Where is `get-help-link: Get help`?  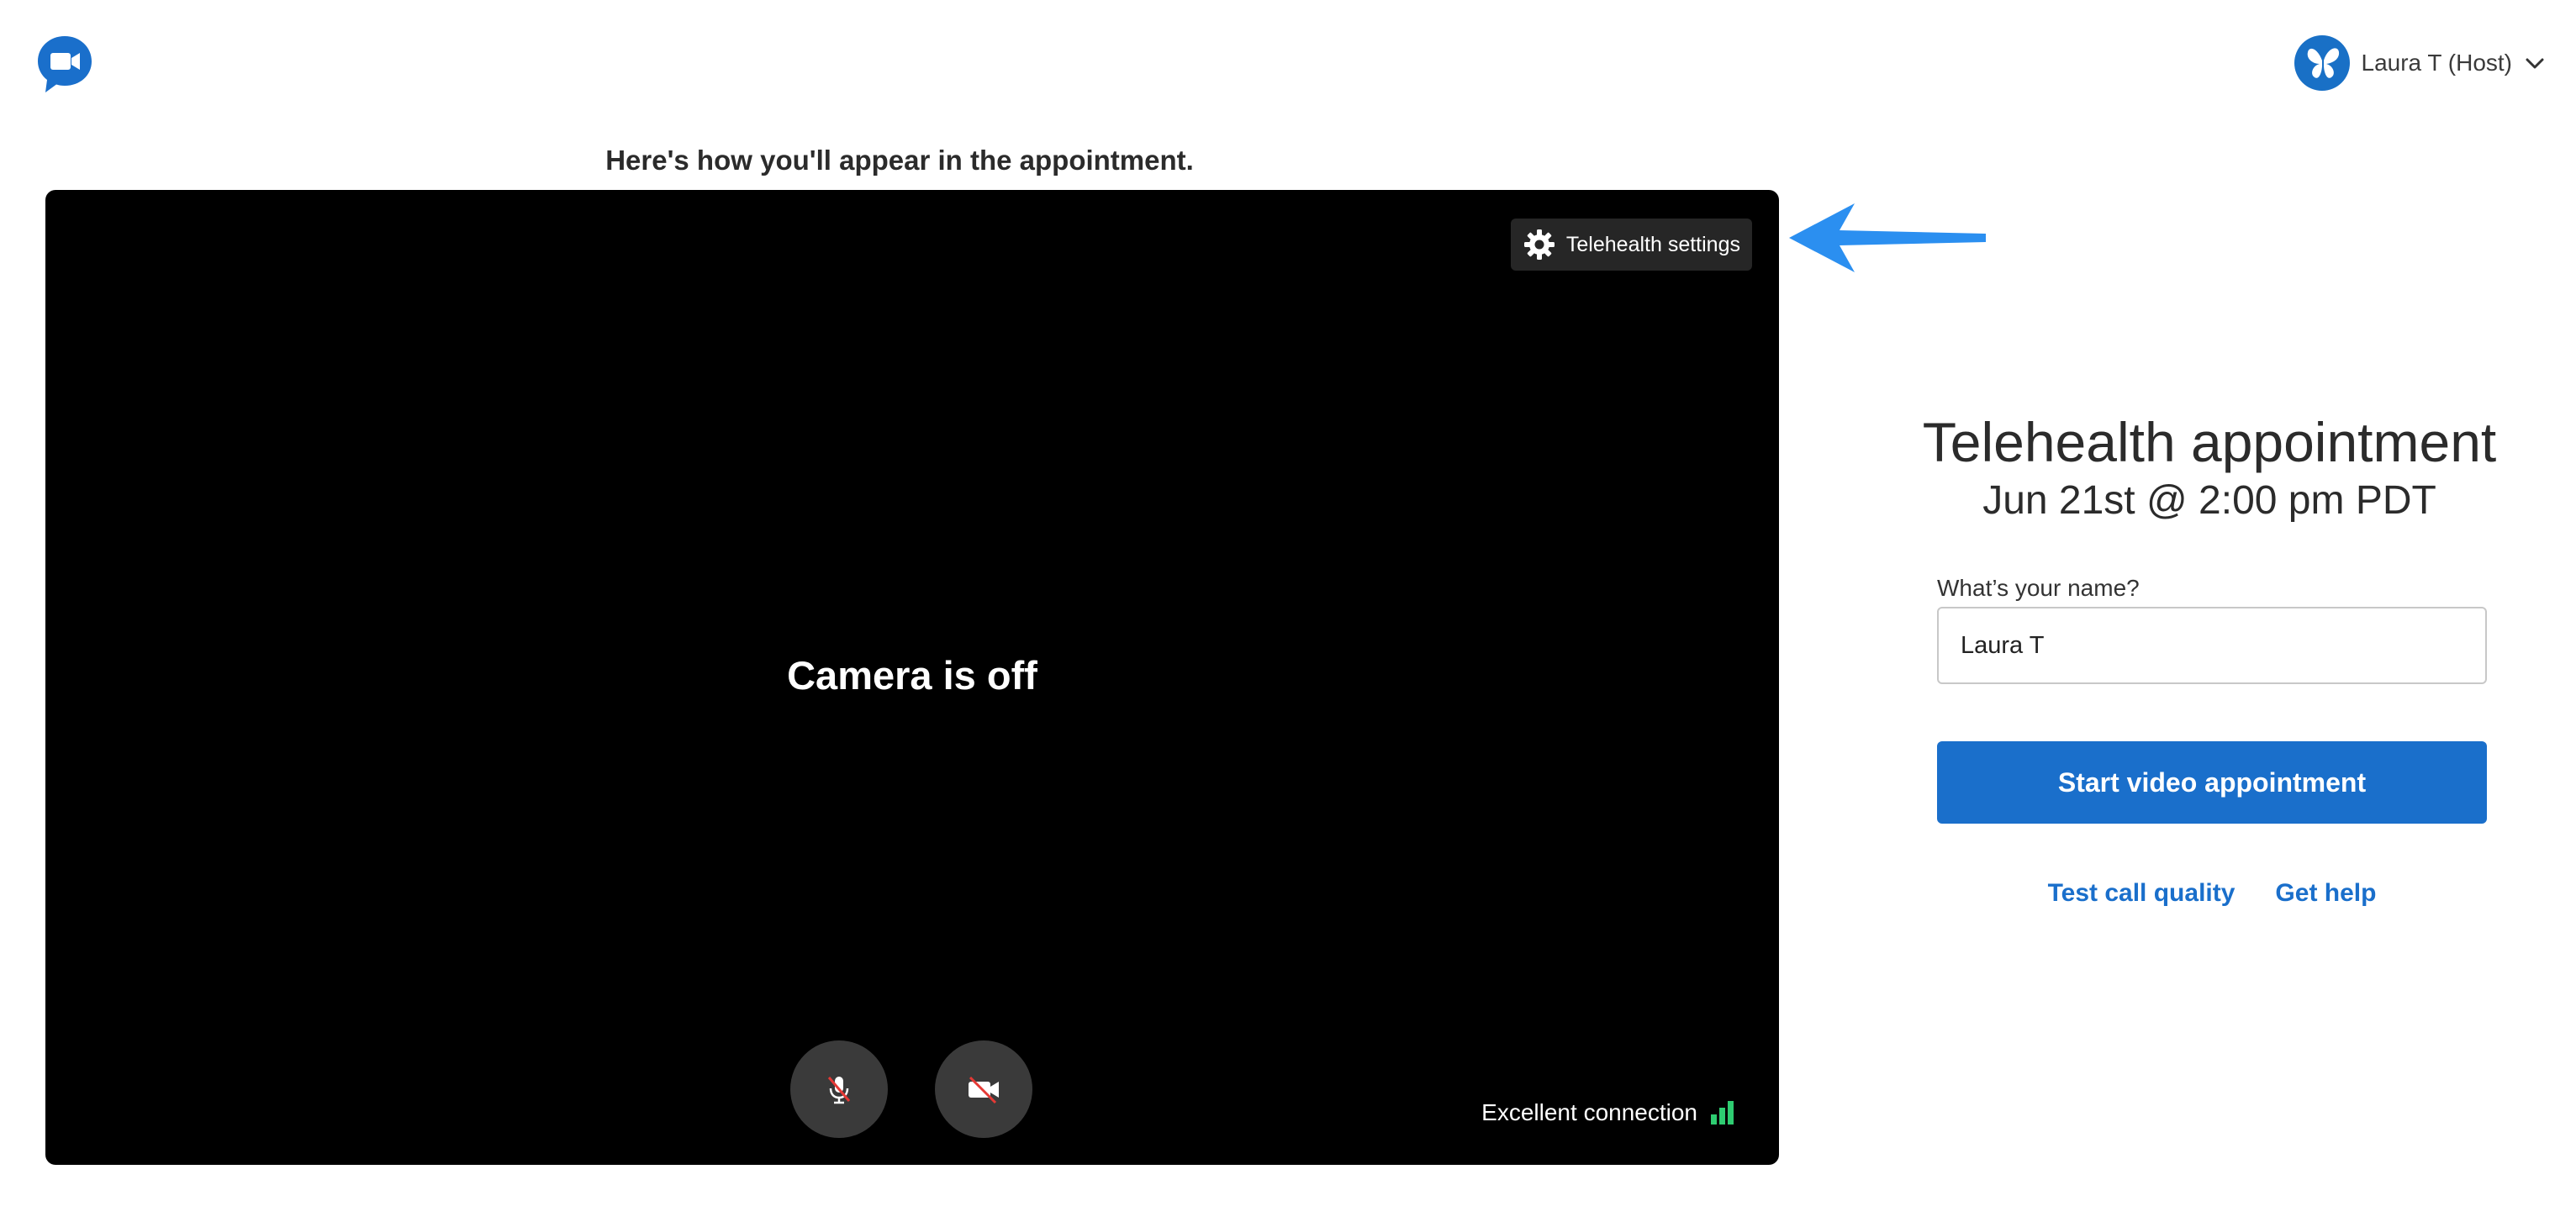
get-help-link: Get help is located at coordinates (2325, 894).